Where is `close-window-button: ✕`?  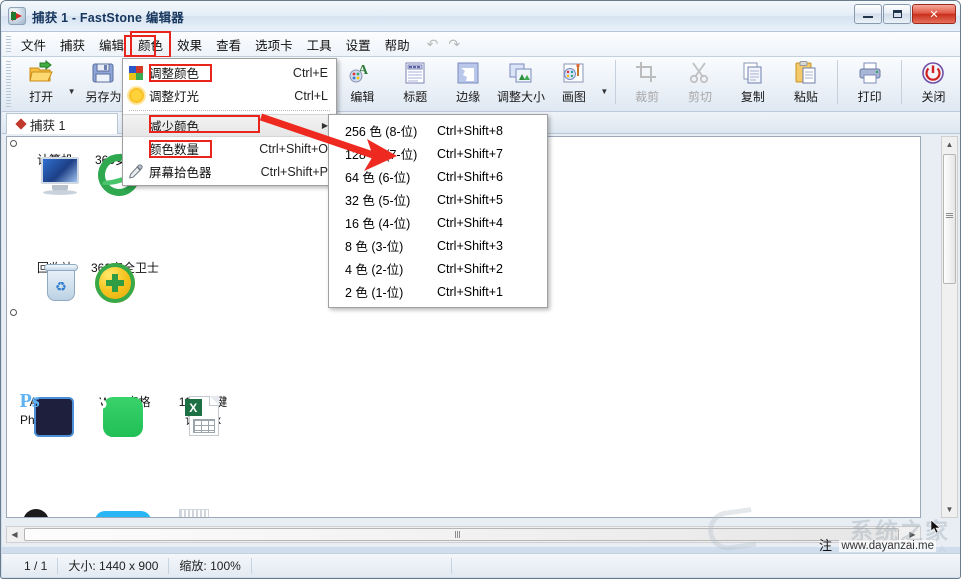 close-window-button: ✕ is located at coordinates (934, 14).